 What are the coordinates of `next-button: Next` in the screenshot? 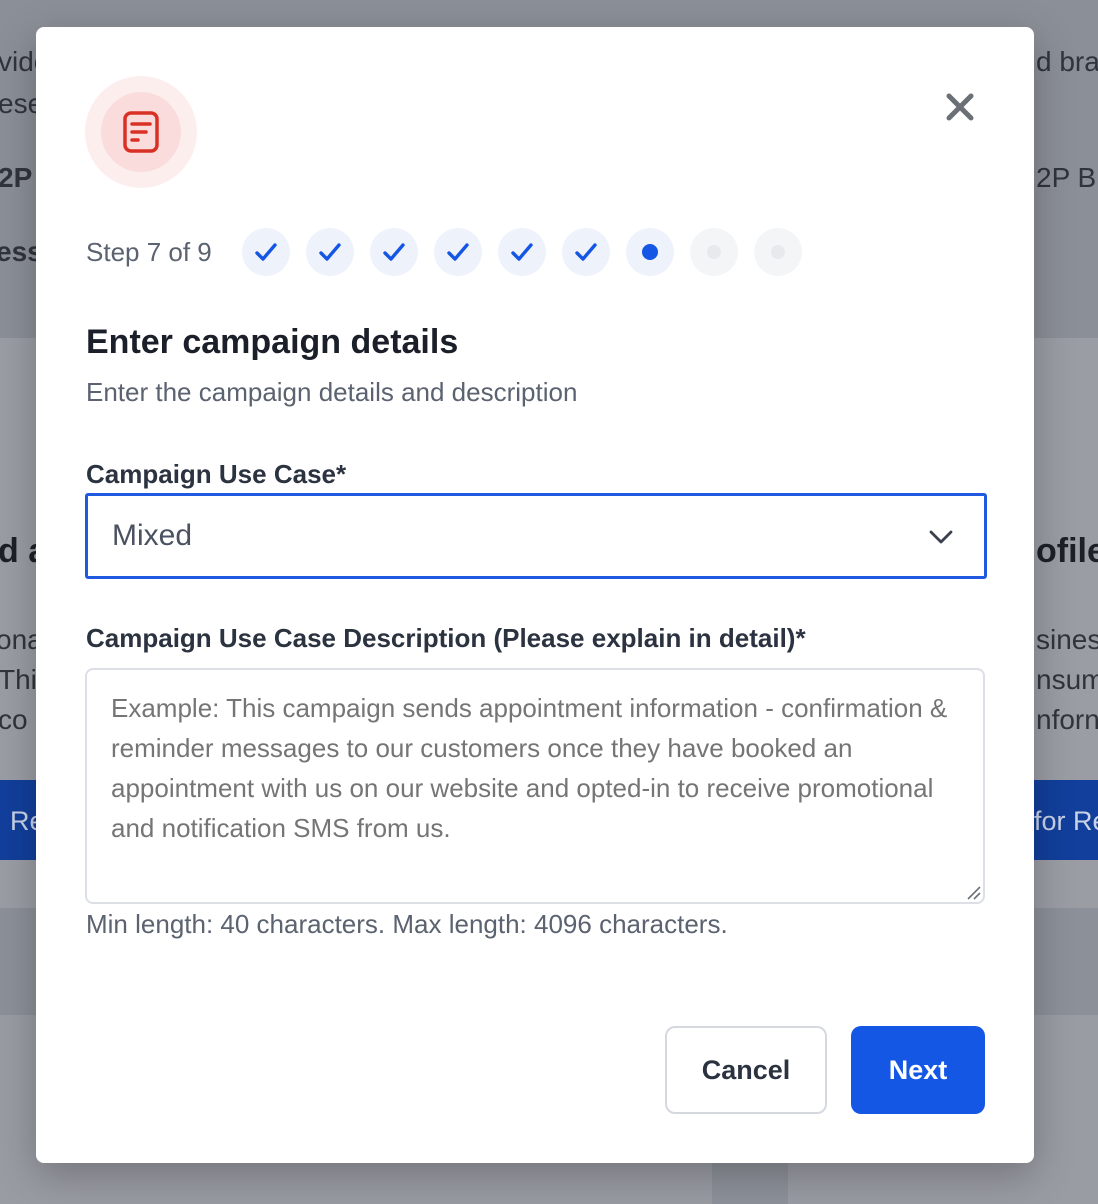 It's located at (918, 1070).